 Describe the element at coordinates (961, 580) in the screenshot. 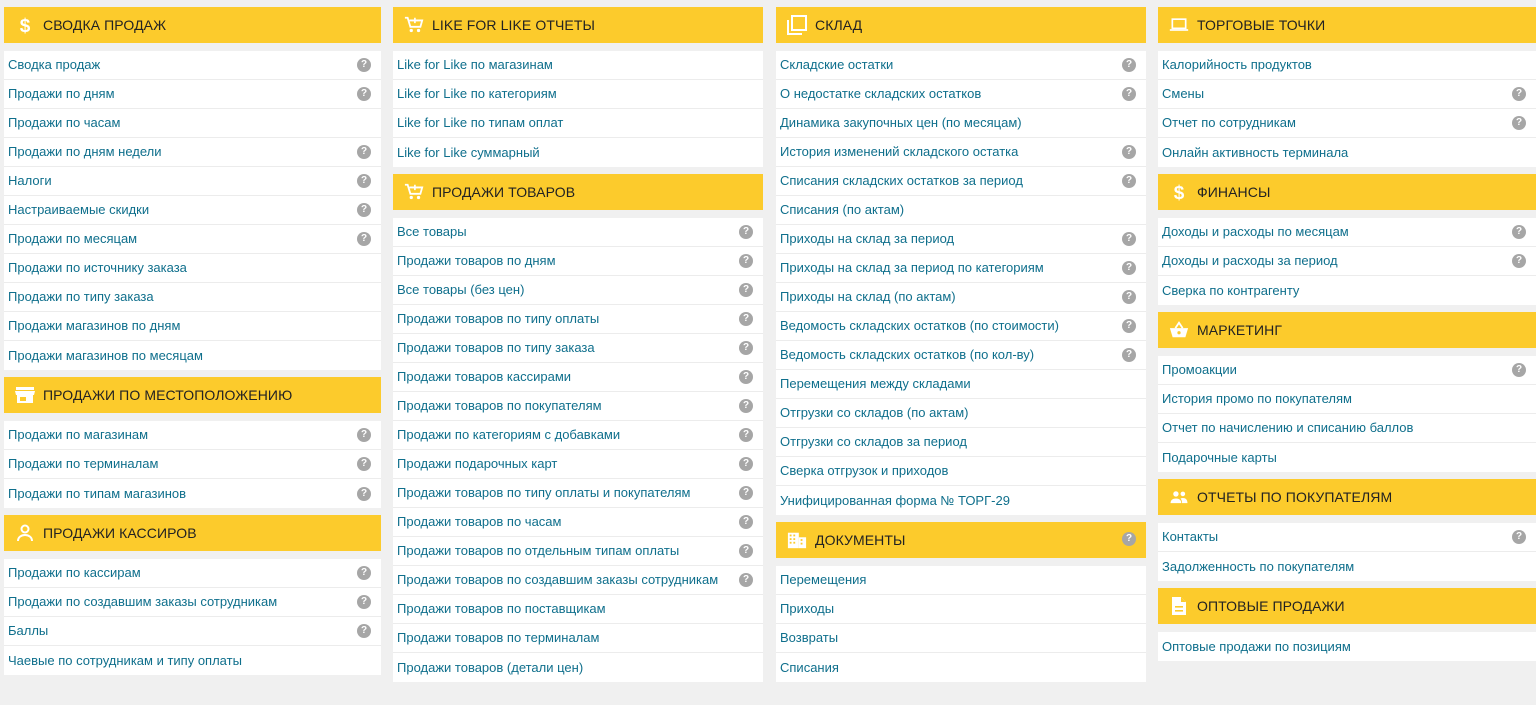

I see `report-link-row: Перемещения` at that location.